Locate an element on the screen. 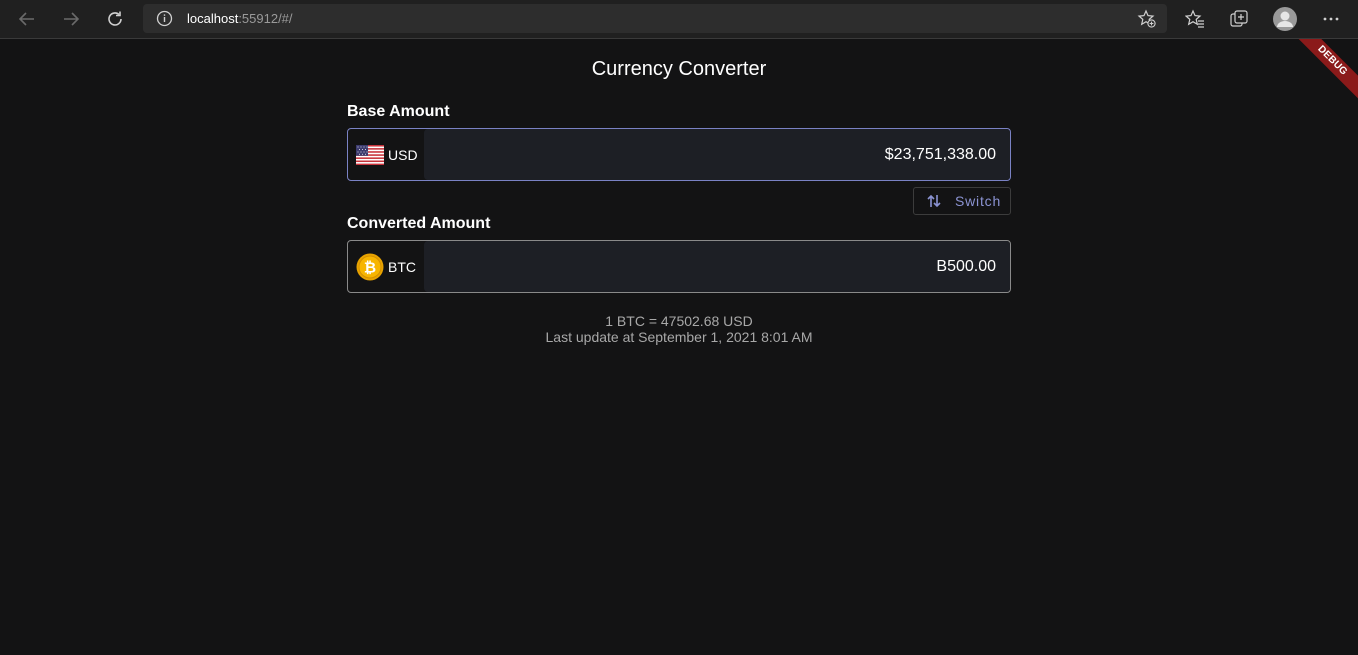 Image resolution: width=1358 pixels, height=655 pixels. switch-button: Switch is located at coordinates (962, 201).